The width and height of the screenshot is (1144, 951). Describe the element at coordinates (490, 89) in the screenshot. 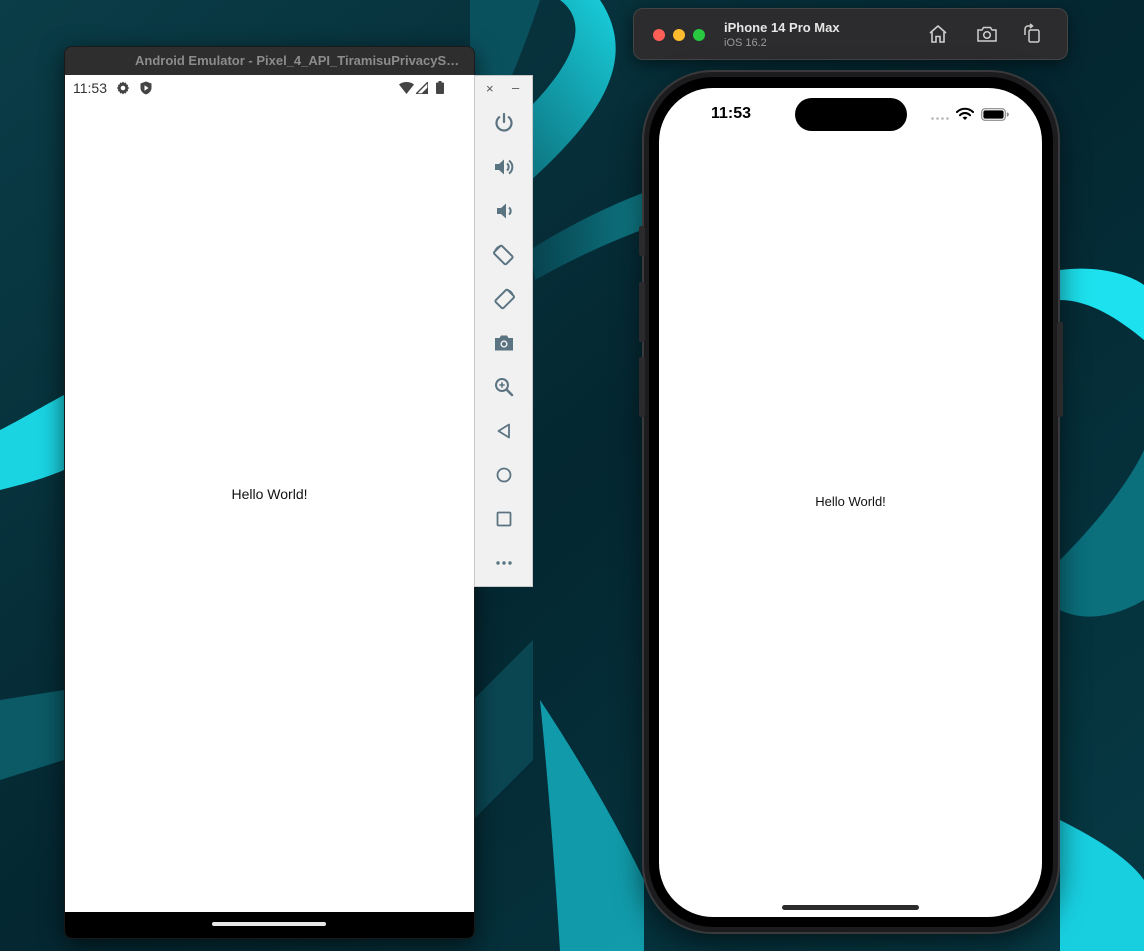

I see `toolbar-close-button: ×` at that location.